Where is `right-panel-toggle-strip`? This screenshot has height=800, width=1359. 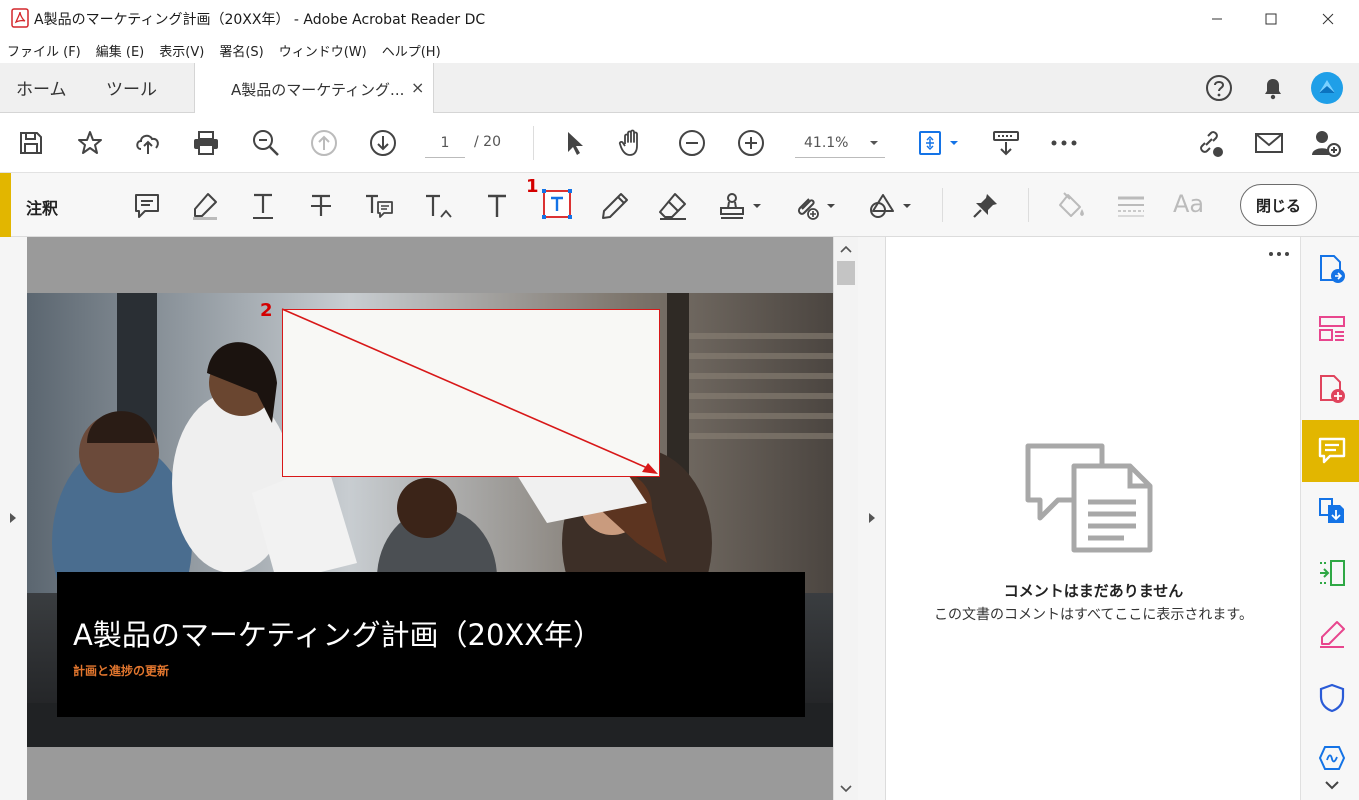
right-panel-toggle-strip is located at coordinates (872, 518).